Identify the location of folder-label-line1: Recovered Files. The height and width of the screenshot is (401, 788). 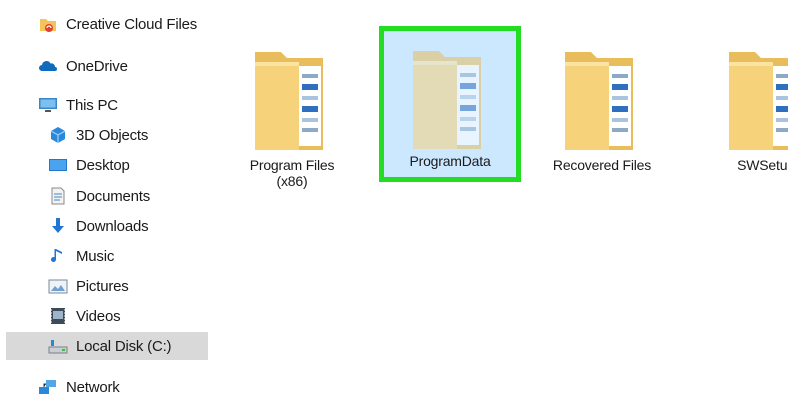
(602, 165).